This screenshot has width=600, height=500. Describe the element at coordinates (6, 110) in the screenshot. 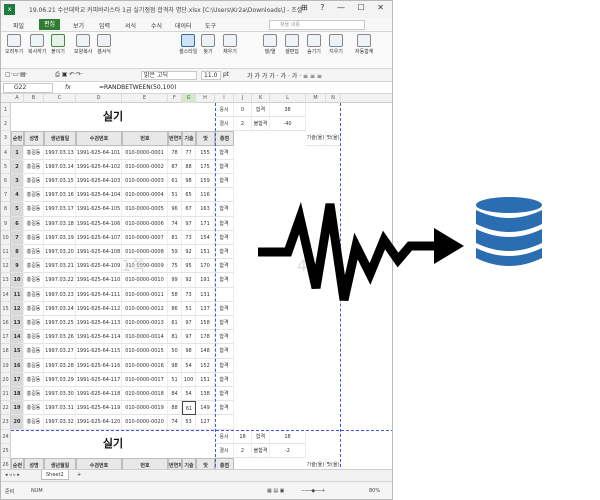

I see `row-header: 1` at that location.